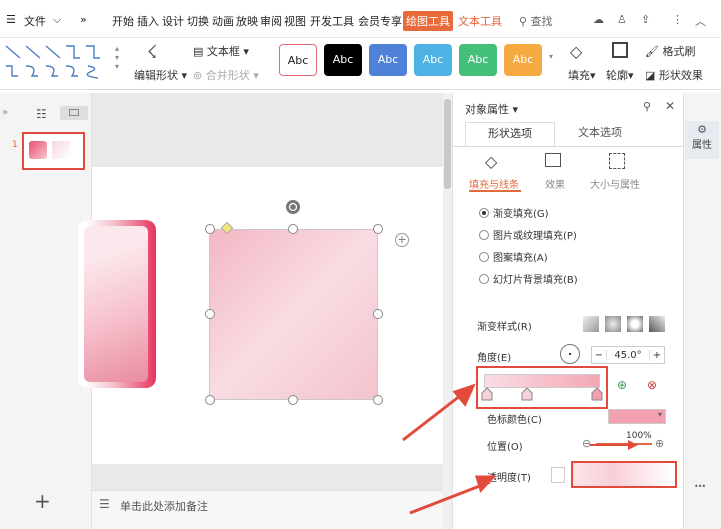  What do you see at coordinates (700, 486) in the screenshot?
I see `more-icon: •••` at bounding box center [700, 486].